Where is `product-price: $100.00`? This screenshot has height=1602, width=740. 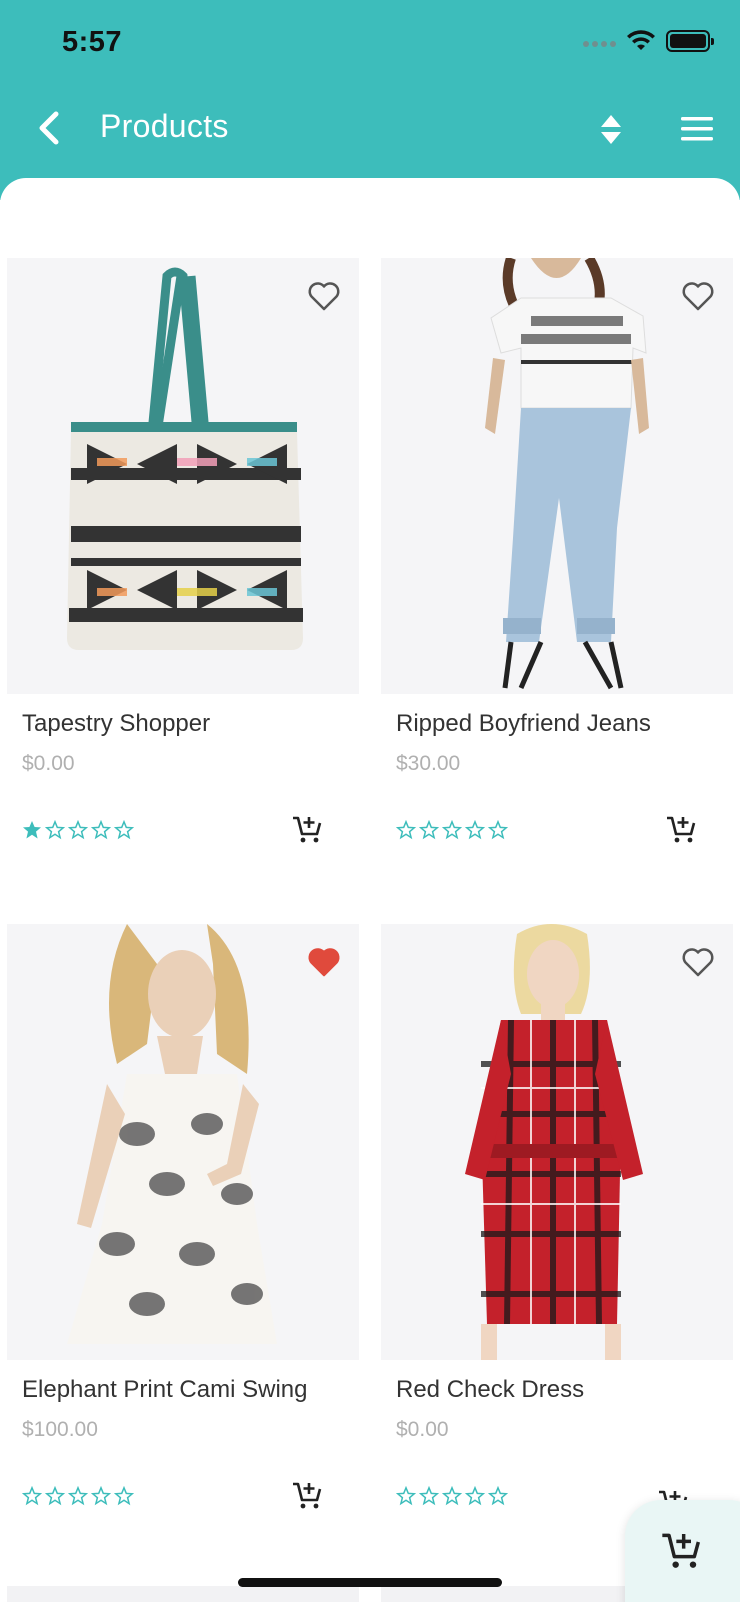 product-price: $100.00 is located at coordinates (60, 1429).